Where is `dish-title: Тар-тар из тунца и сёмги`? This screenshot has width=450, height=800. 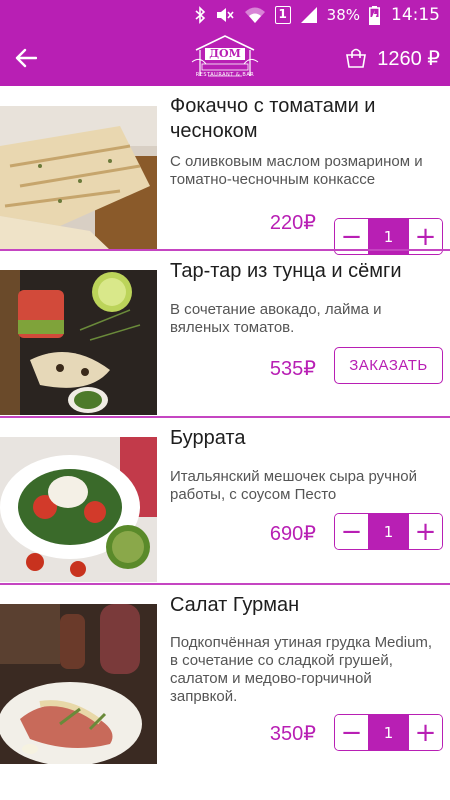
dish-title: Тар-тар из тунца и сёмги is located at coordinates (286, 271).